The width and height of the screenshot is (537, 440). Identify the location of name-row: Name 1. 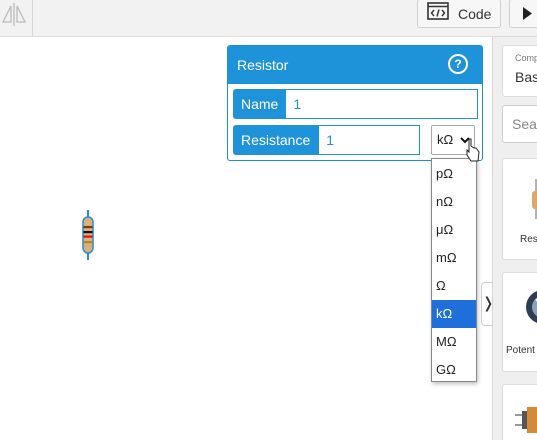
(356, 104).